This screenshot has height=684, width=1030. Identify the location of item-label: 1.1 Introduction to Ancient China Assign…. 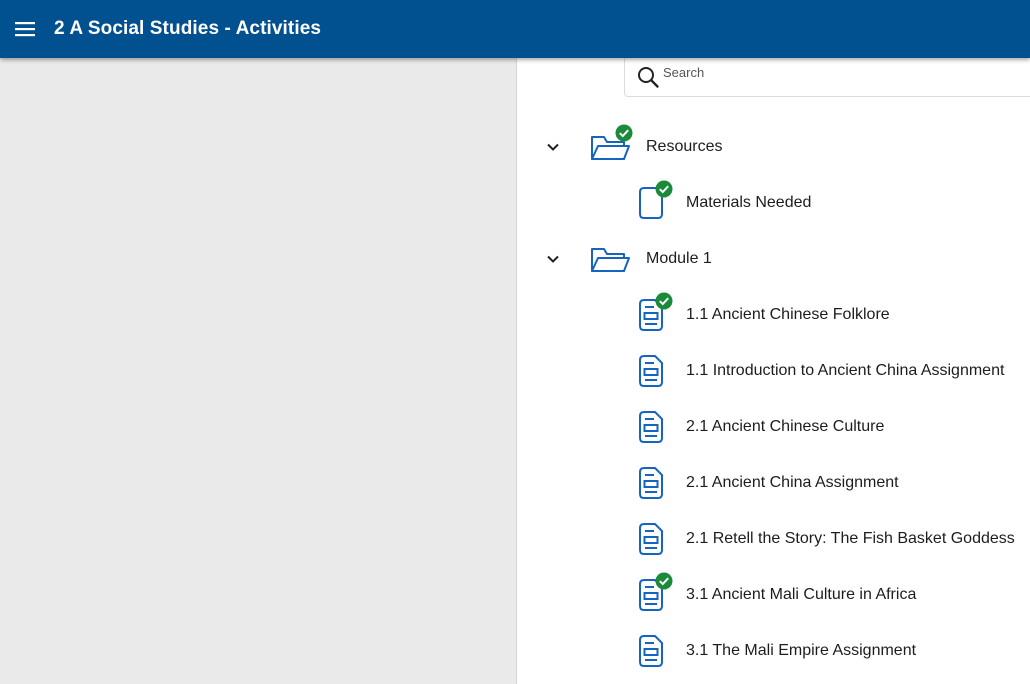
(845, 370).